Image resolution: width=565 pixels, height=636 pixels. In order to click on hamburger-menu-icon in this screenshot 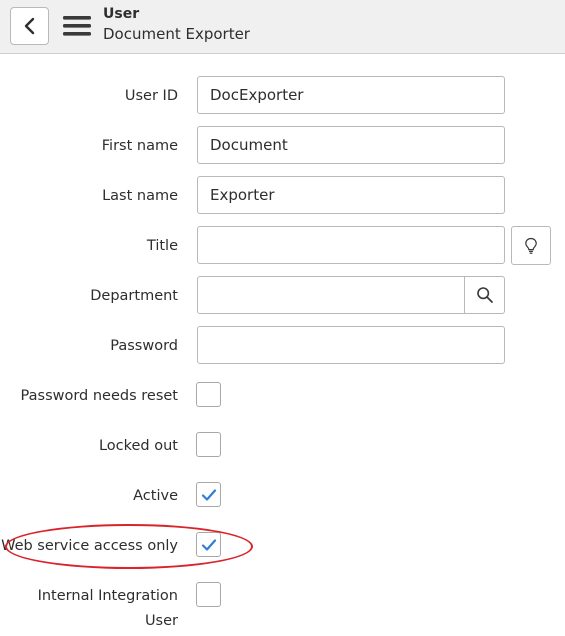, I will do `click(77, 26)`.